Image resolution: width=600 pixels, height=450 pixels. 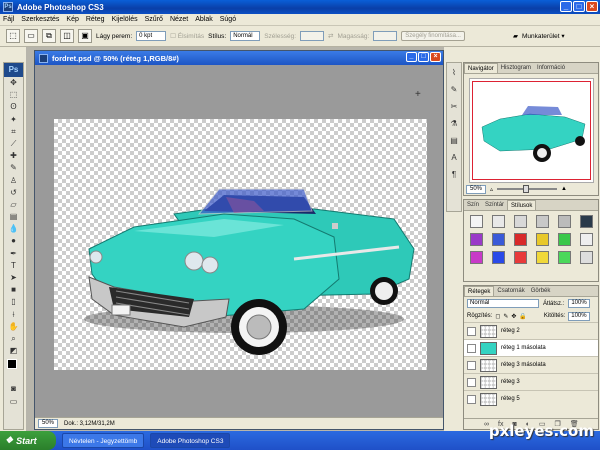 What do you see at coordinates (454, 73) in the screenshot?
I see `brushes-panel-icon: ⌇` at bounding box center [454, 73].